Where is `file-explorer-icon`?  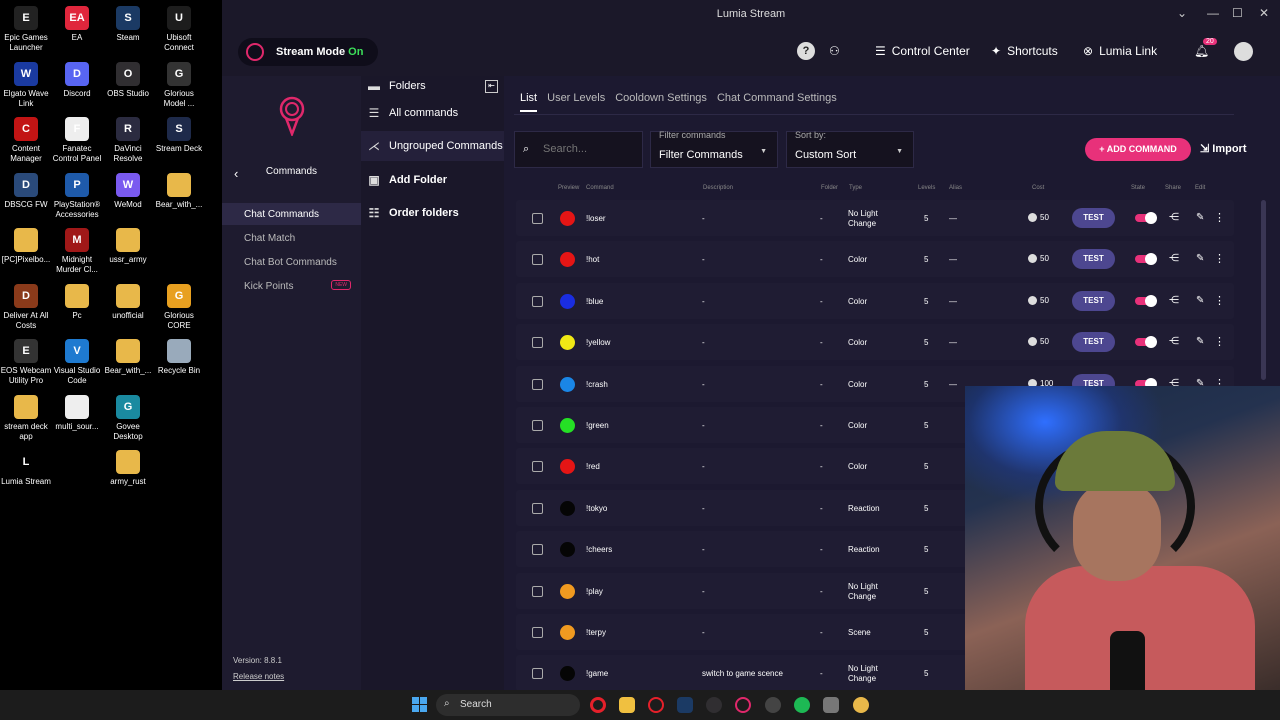 file-explorer-icon is located at coordinates (627, 705).